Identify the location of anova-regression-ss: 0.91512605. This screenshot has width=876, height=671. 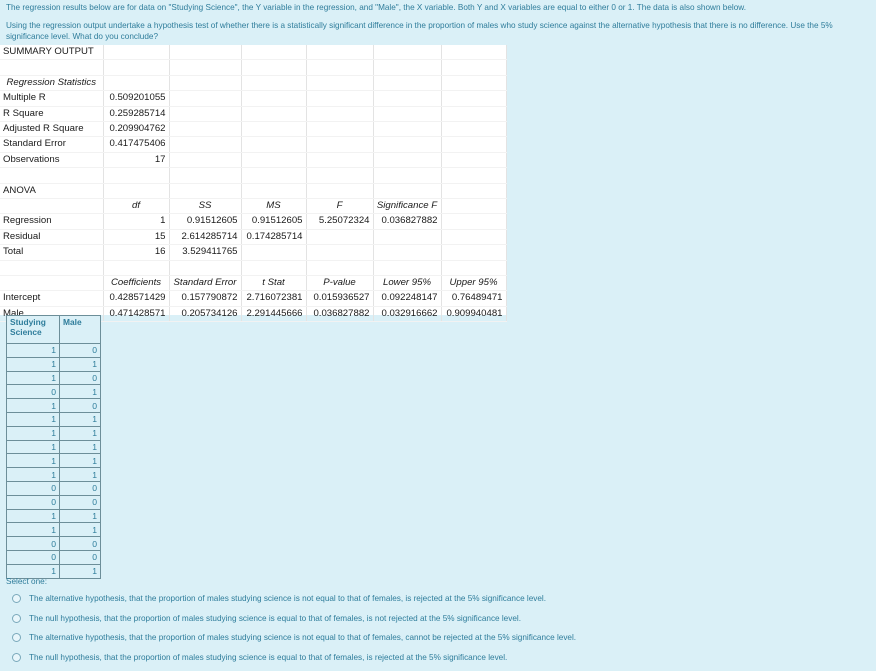
(205, 221).